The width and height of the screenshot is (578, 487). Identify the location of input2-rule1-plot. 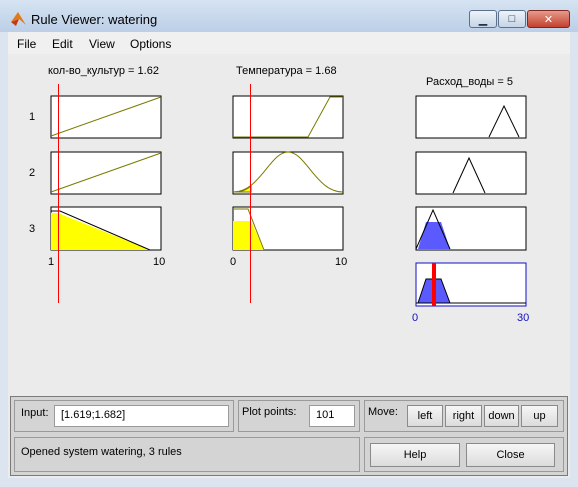
(288, 117).